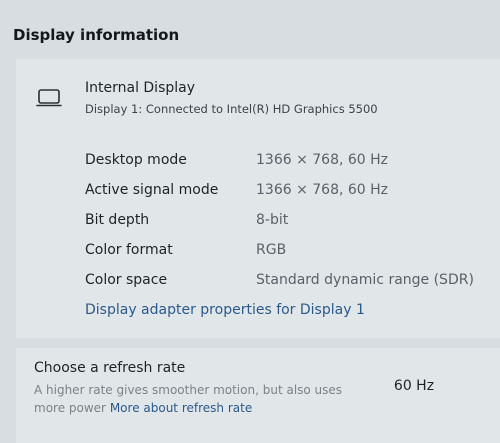 The image size is (500, 443). What do you see at coordinates (322, 160) in the screenshot?
I see `desktop-mode-value: 1366 × 768, 60 Hz` at bounding box center [322, 160].